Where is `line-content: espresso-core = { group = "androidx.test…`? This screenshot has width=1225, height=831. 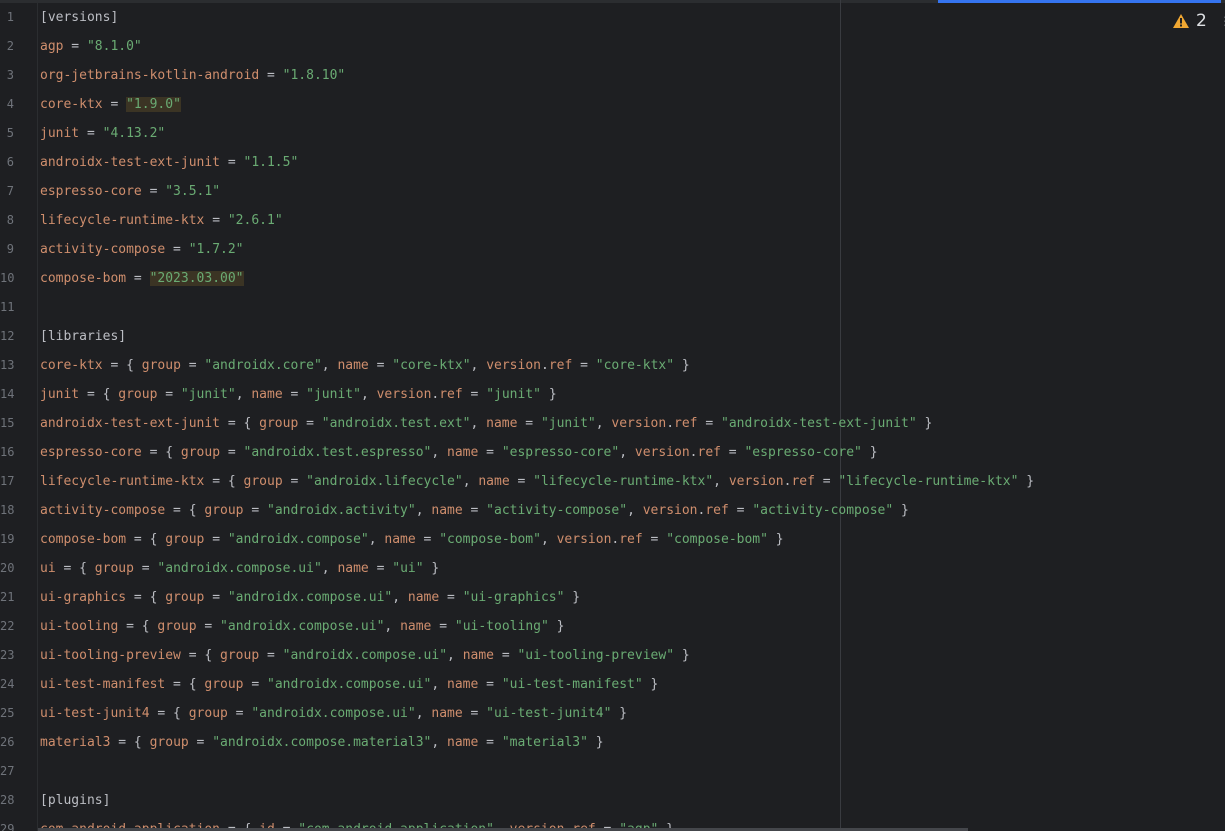
line-content: espresso-core = { group = "androidx.test… is located at coordinates (459, 452).